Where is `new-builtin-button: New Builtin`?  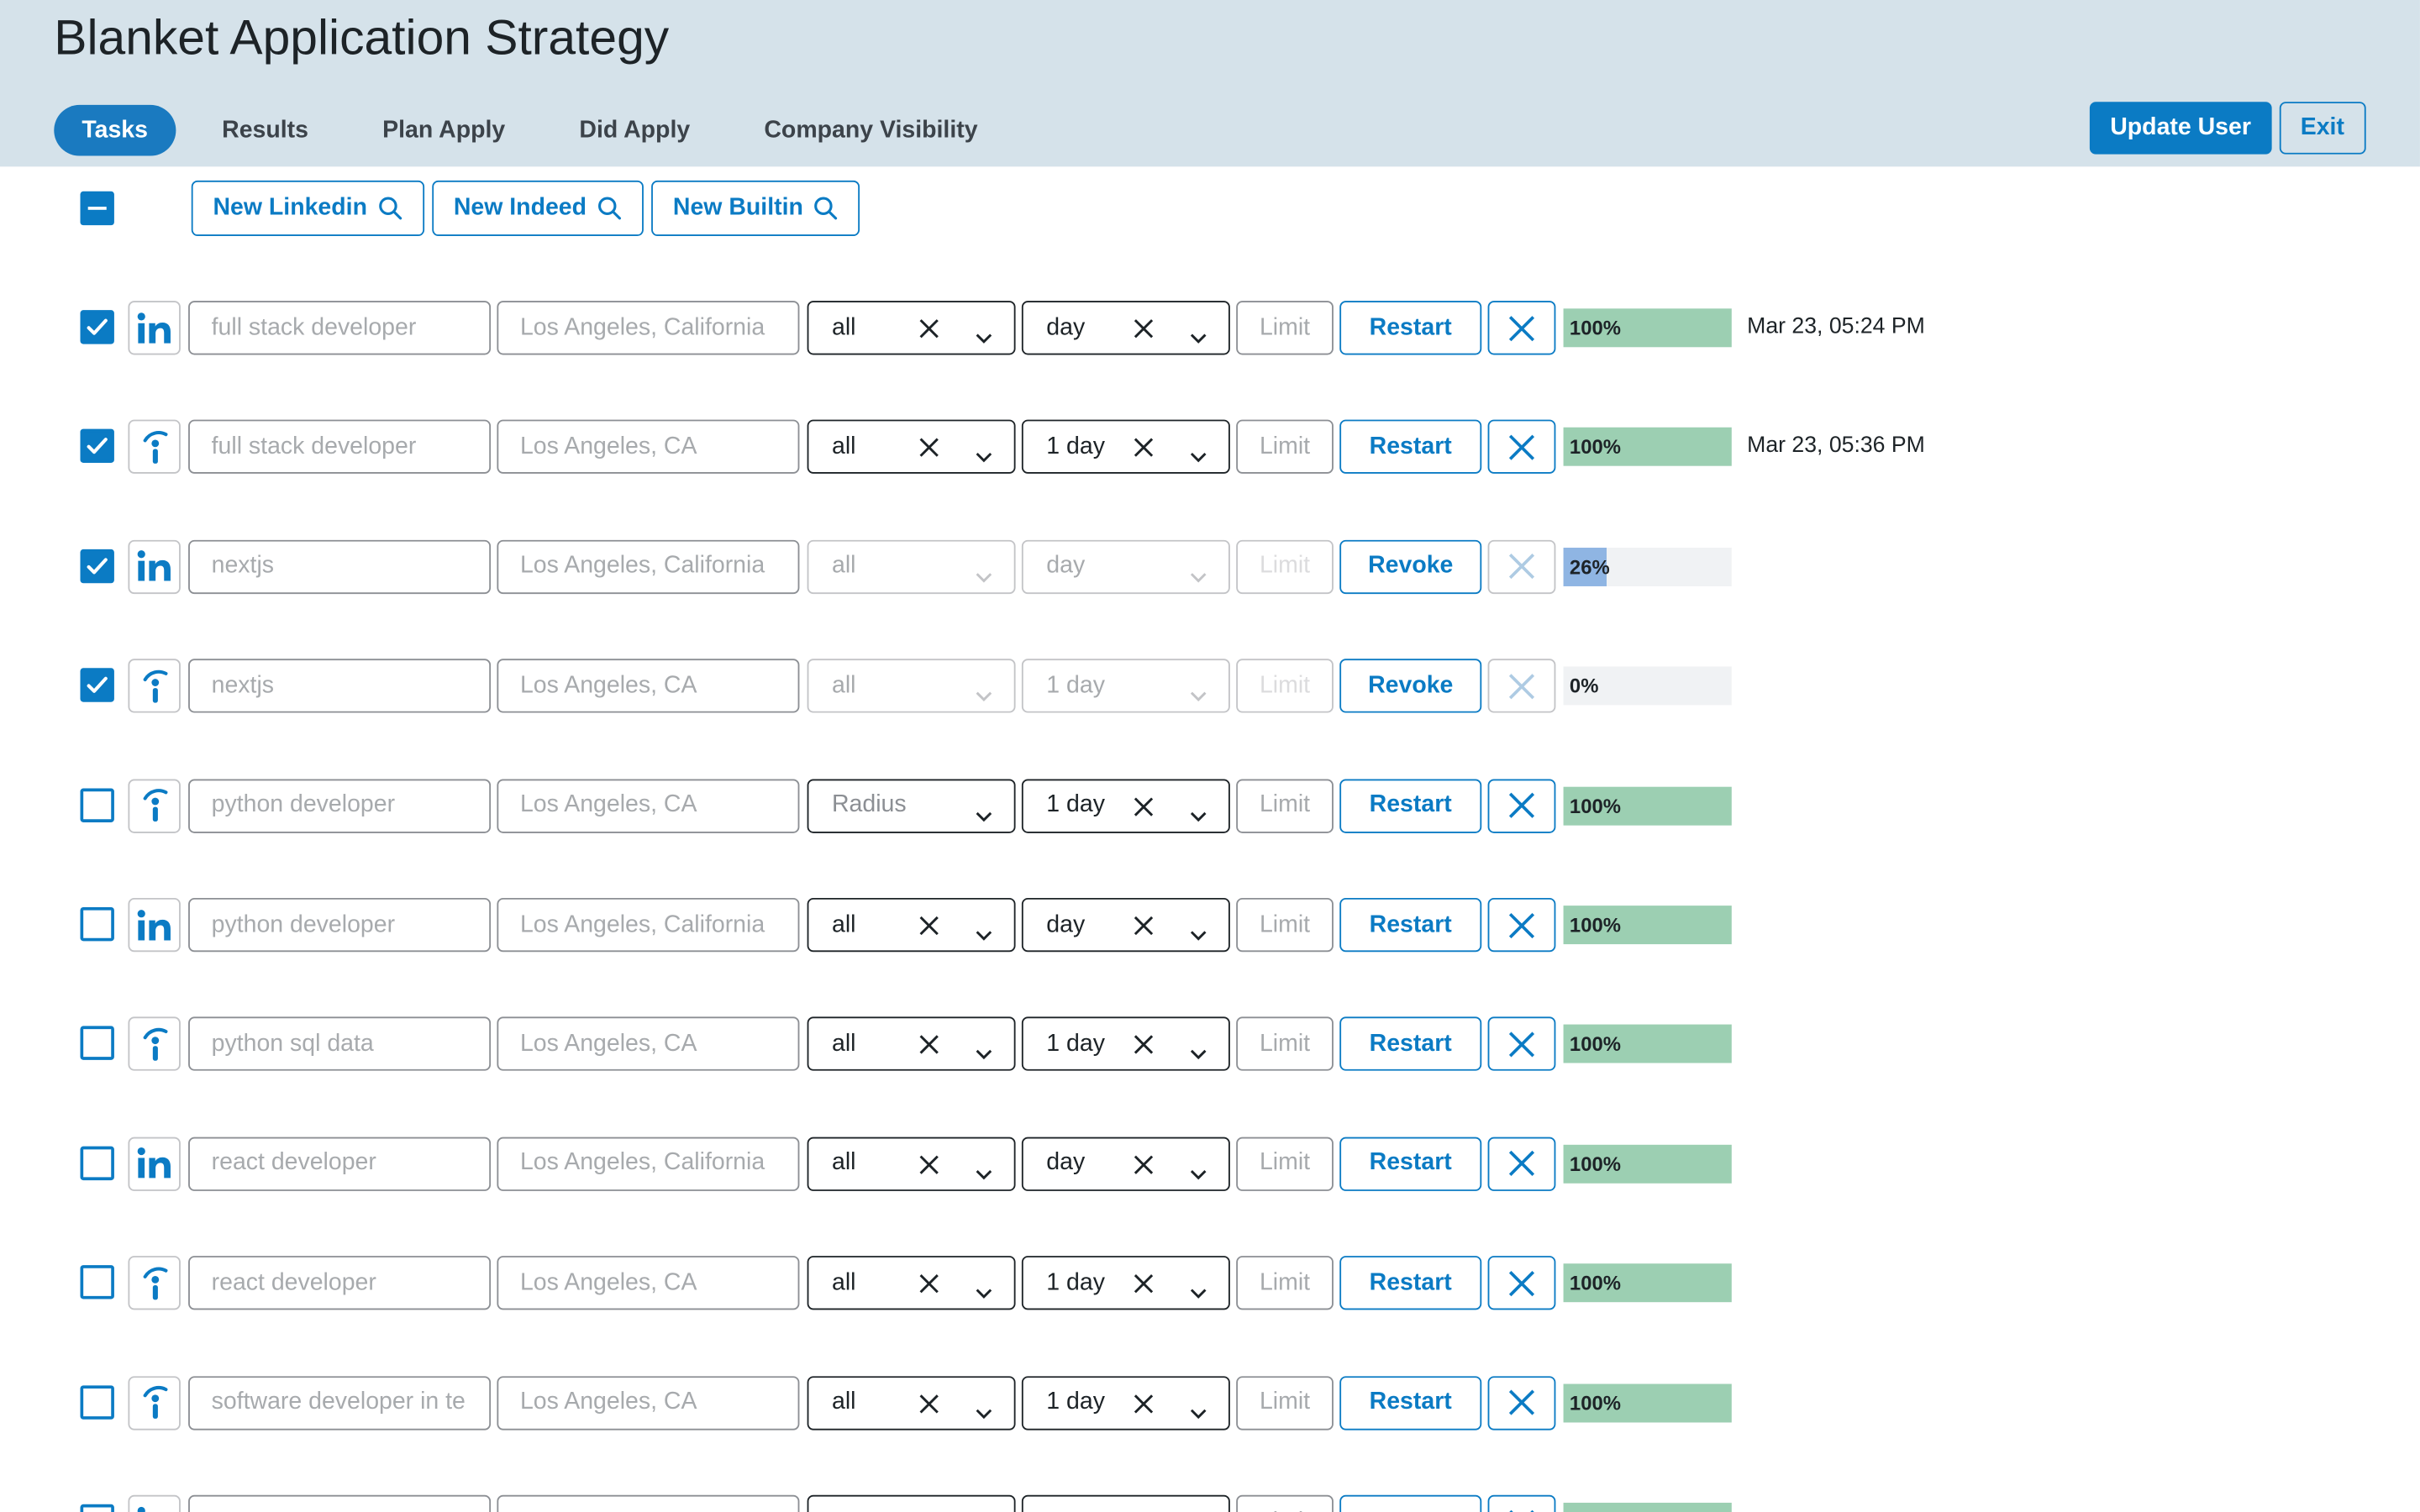
new-builtin-button: New Builtin is located at coordinates (755, 208).